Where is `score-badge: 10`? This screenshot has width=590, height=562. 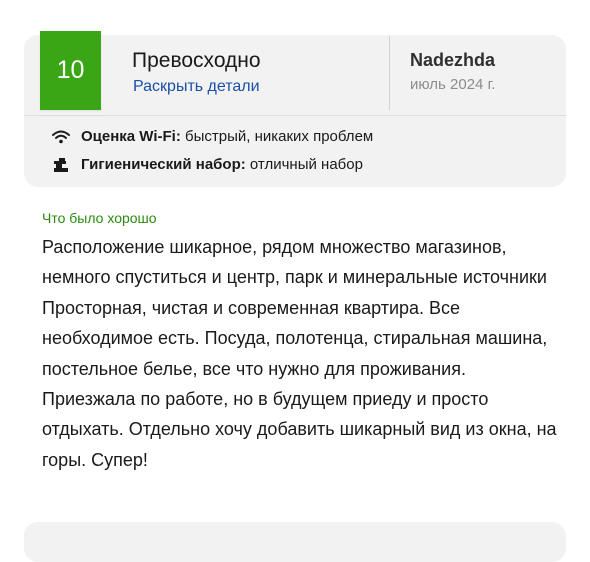
score-badge: 10 is located at coordinates (70, 70).